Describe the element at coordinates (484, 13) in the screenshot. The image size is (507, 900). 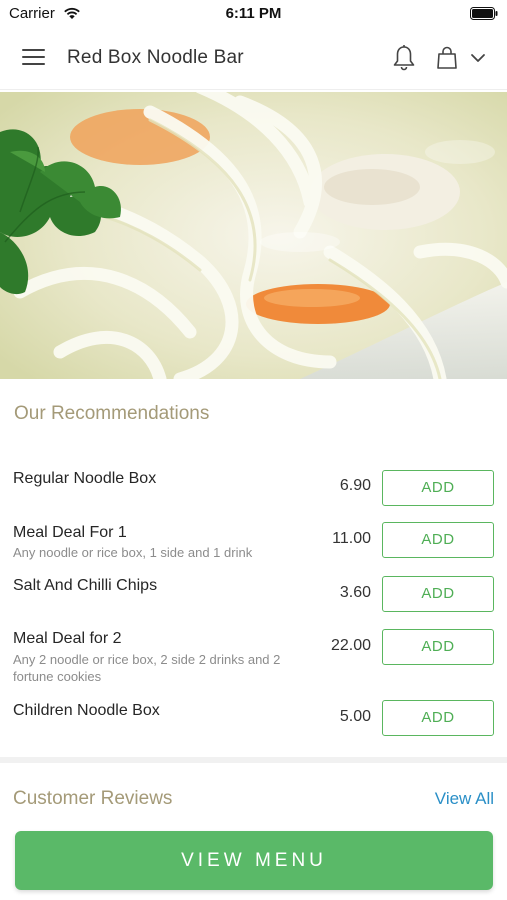
I see `battery-icon` at that location.